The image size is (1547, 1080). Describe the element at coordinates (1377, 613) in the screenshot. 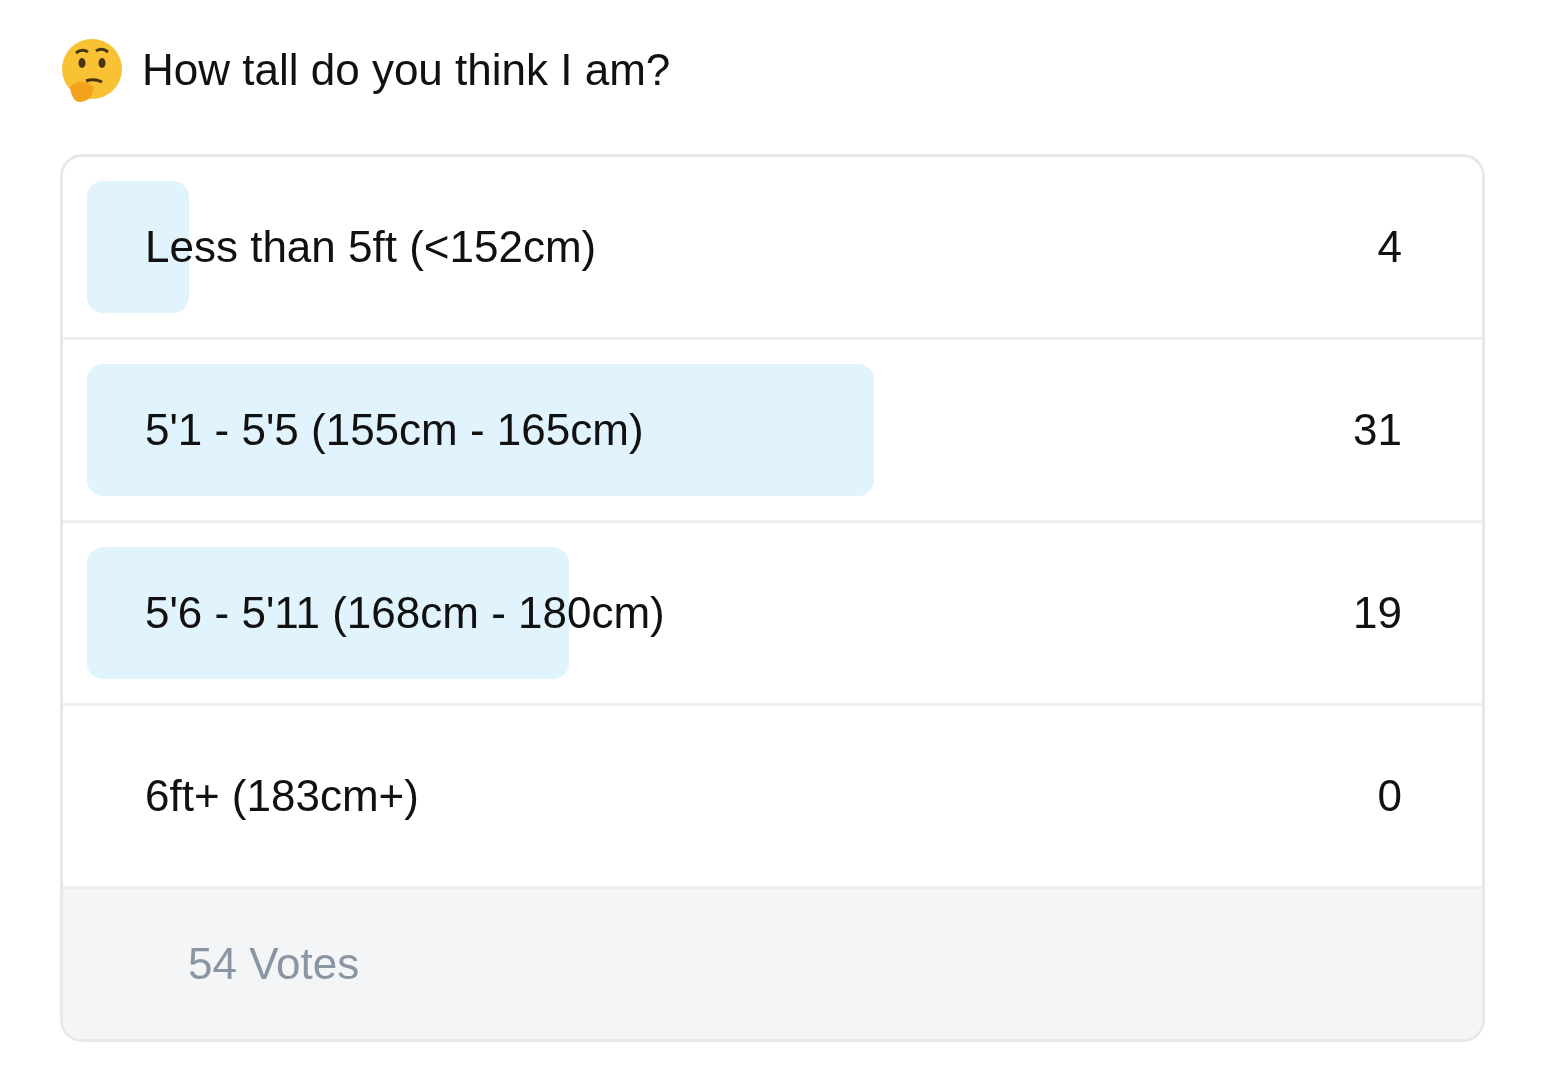

I see `vote-count: 19` at that location.